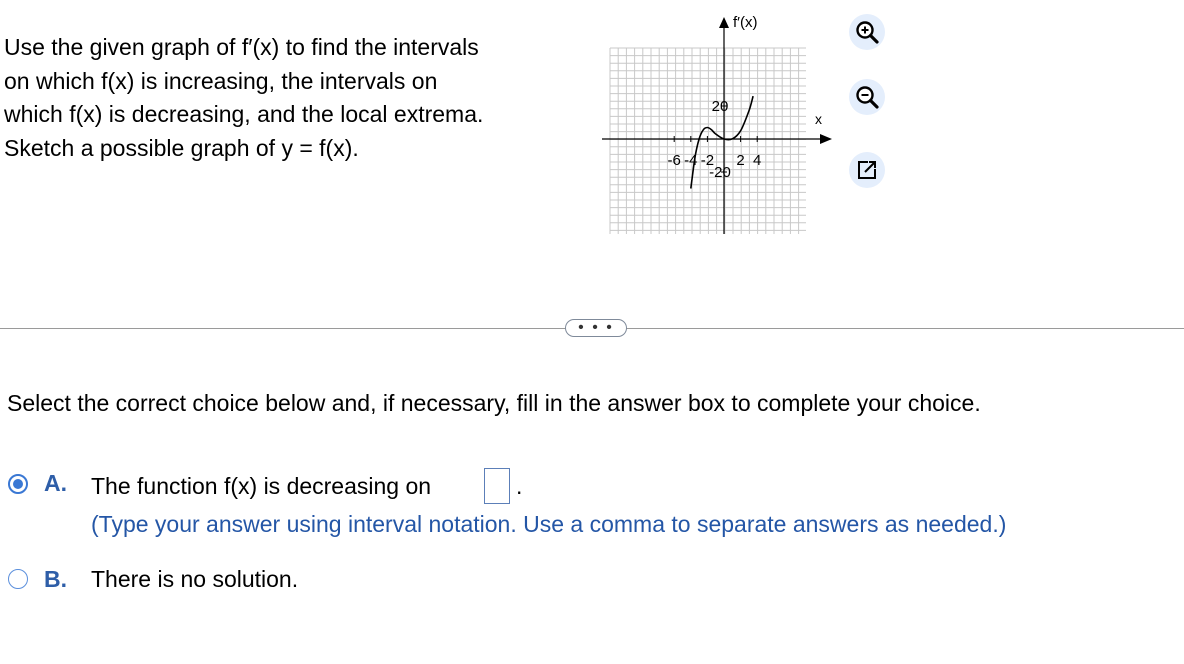 The image size is (1184, 664). Describe the element at coordinates (195, 579) in the screenshot. I see `choice-b-text: There is no solution.` at that location.